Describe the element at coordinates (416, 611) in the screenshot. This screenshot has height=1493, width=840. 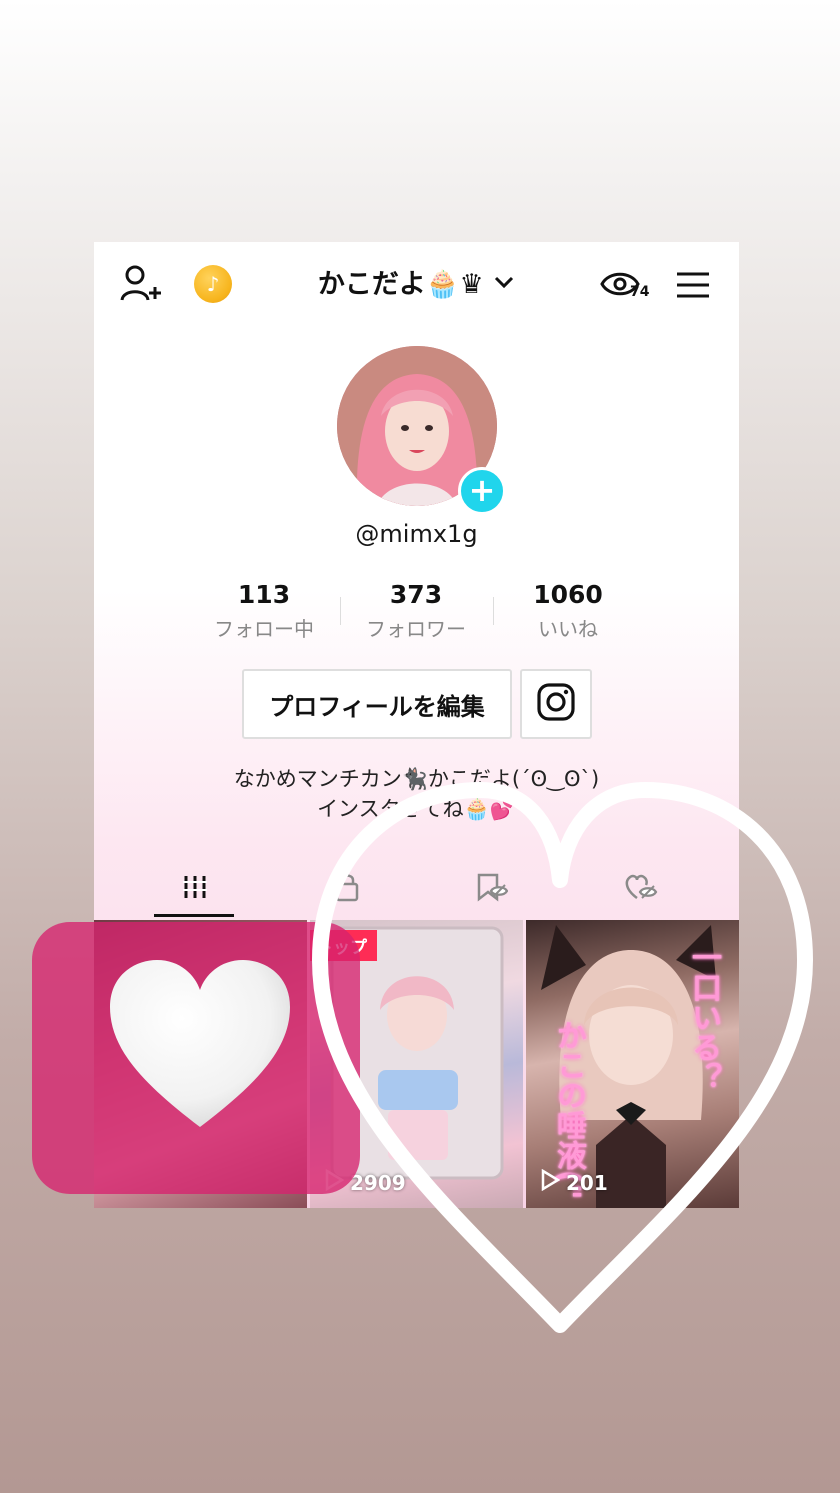
I see `followers-stat: 373 フォロワー` at that location.